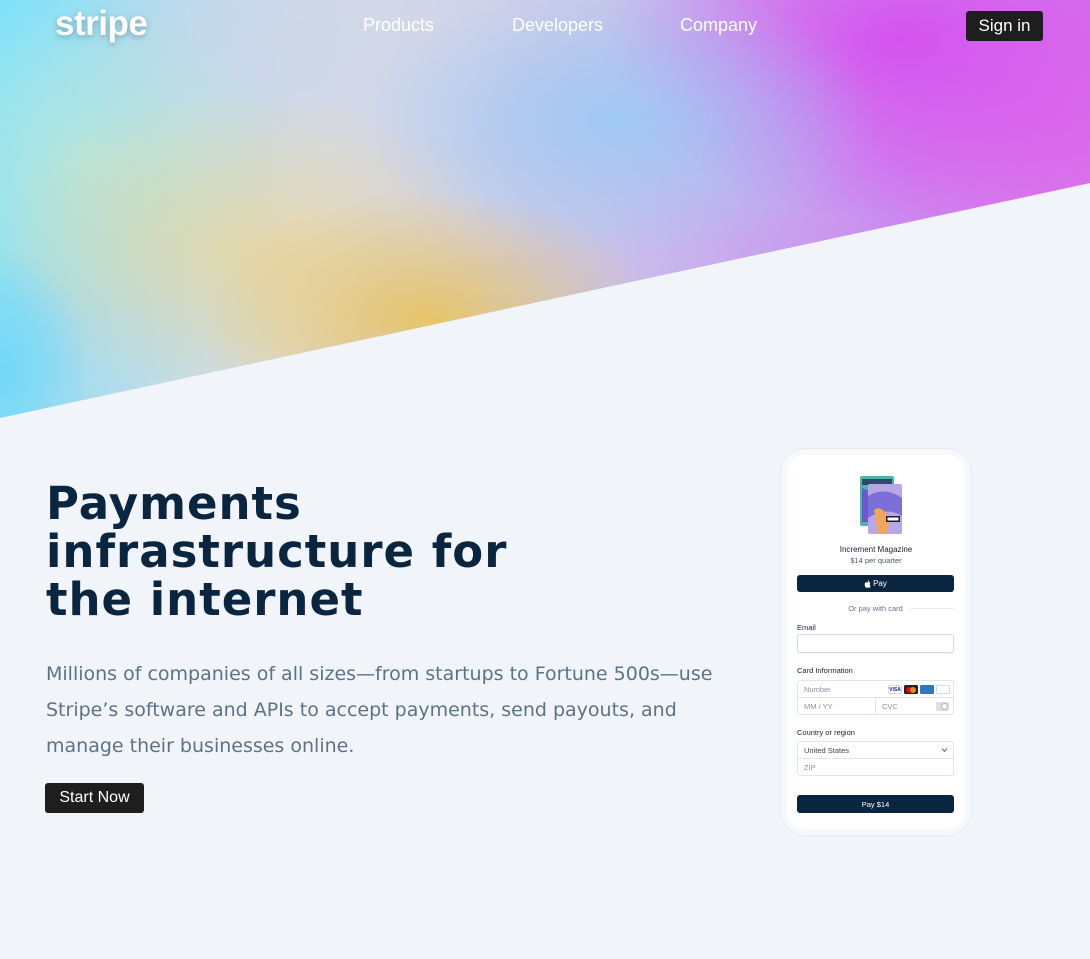 Image resolution: width=1090 pixels, height=959 pixels. I want to click on country-select: United States, so click(875, 750).